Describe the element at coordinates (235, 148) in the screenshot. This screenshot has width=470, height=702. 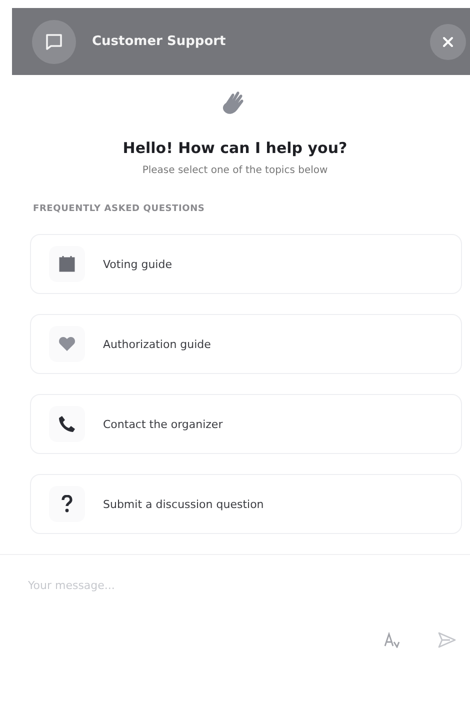
I see `greeting-title: Hello! How can I help you?` at that location.